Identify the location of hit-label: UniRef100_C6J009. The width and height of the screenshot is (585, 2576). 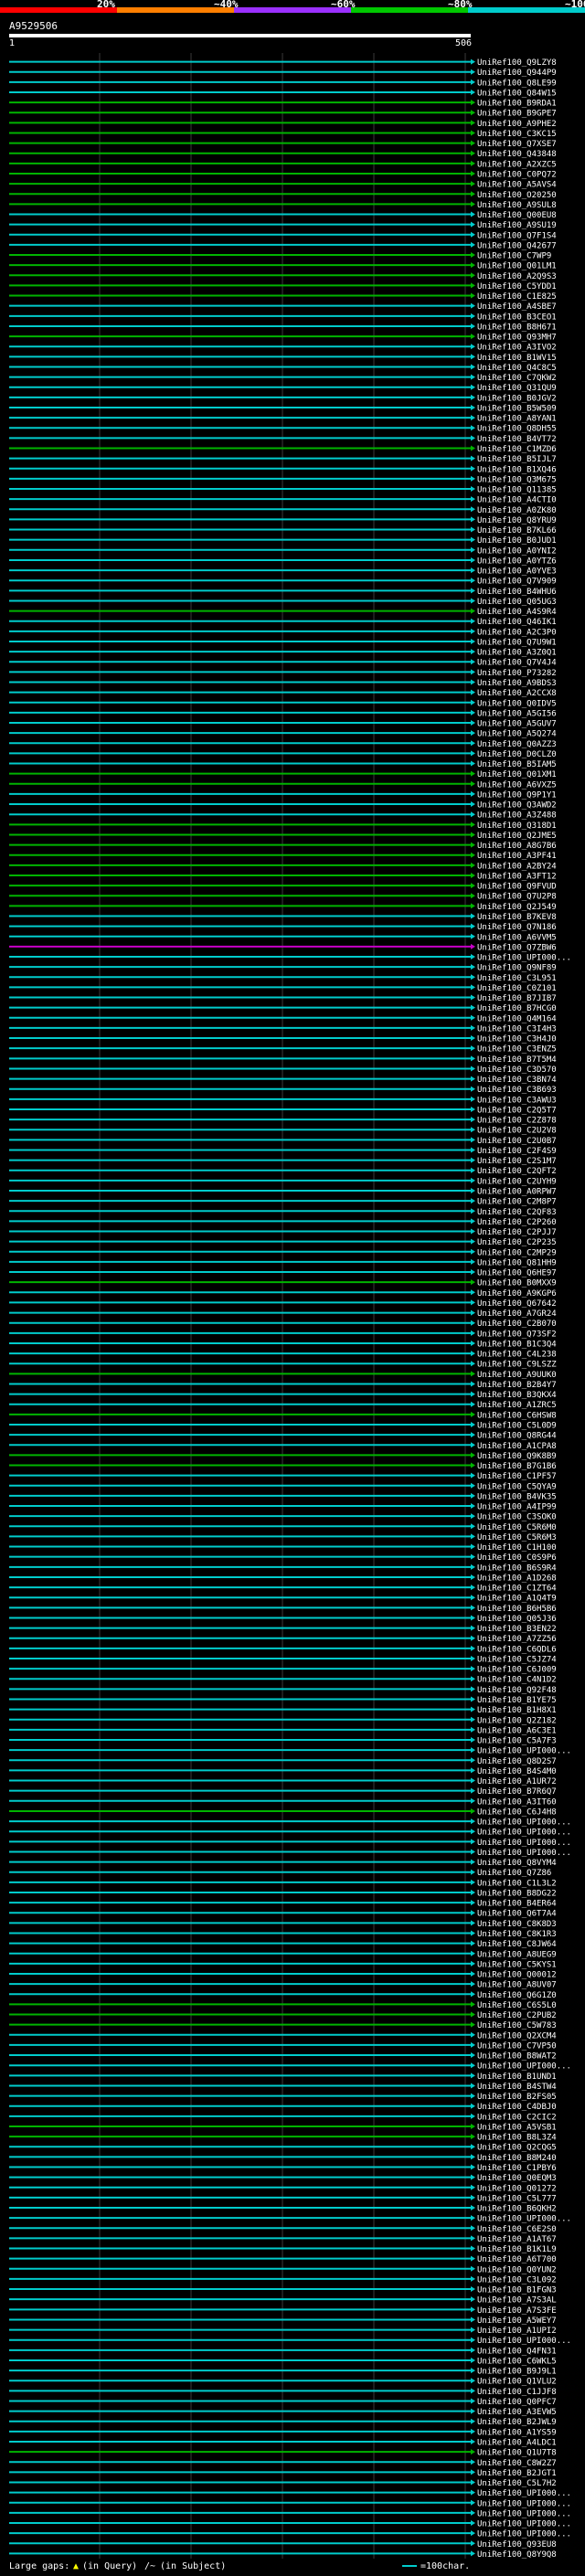
(517, 1670).